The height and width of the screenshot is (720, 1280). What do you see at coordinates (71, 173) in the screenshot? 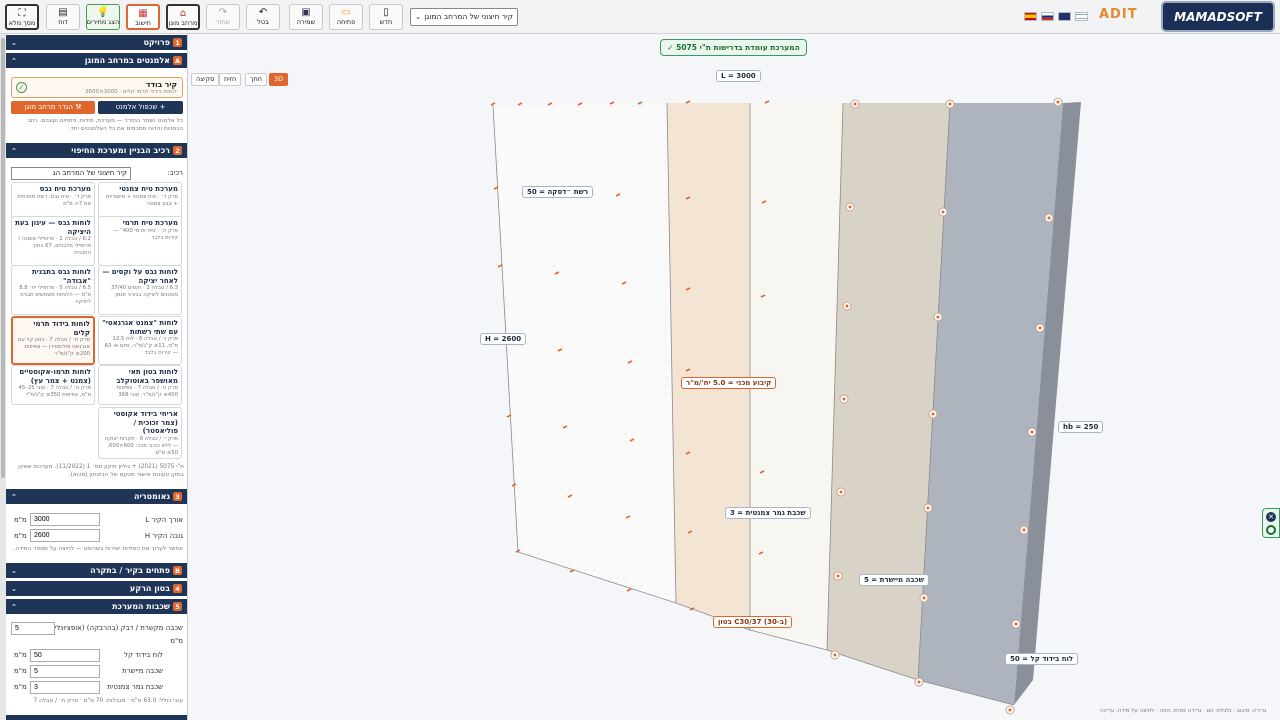
I see `component-select: קיר חיצוני של המרחב הג` at bounding box center [71, 173].